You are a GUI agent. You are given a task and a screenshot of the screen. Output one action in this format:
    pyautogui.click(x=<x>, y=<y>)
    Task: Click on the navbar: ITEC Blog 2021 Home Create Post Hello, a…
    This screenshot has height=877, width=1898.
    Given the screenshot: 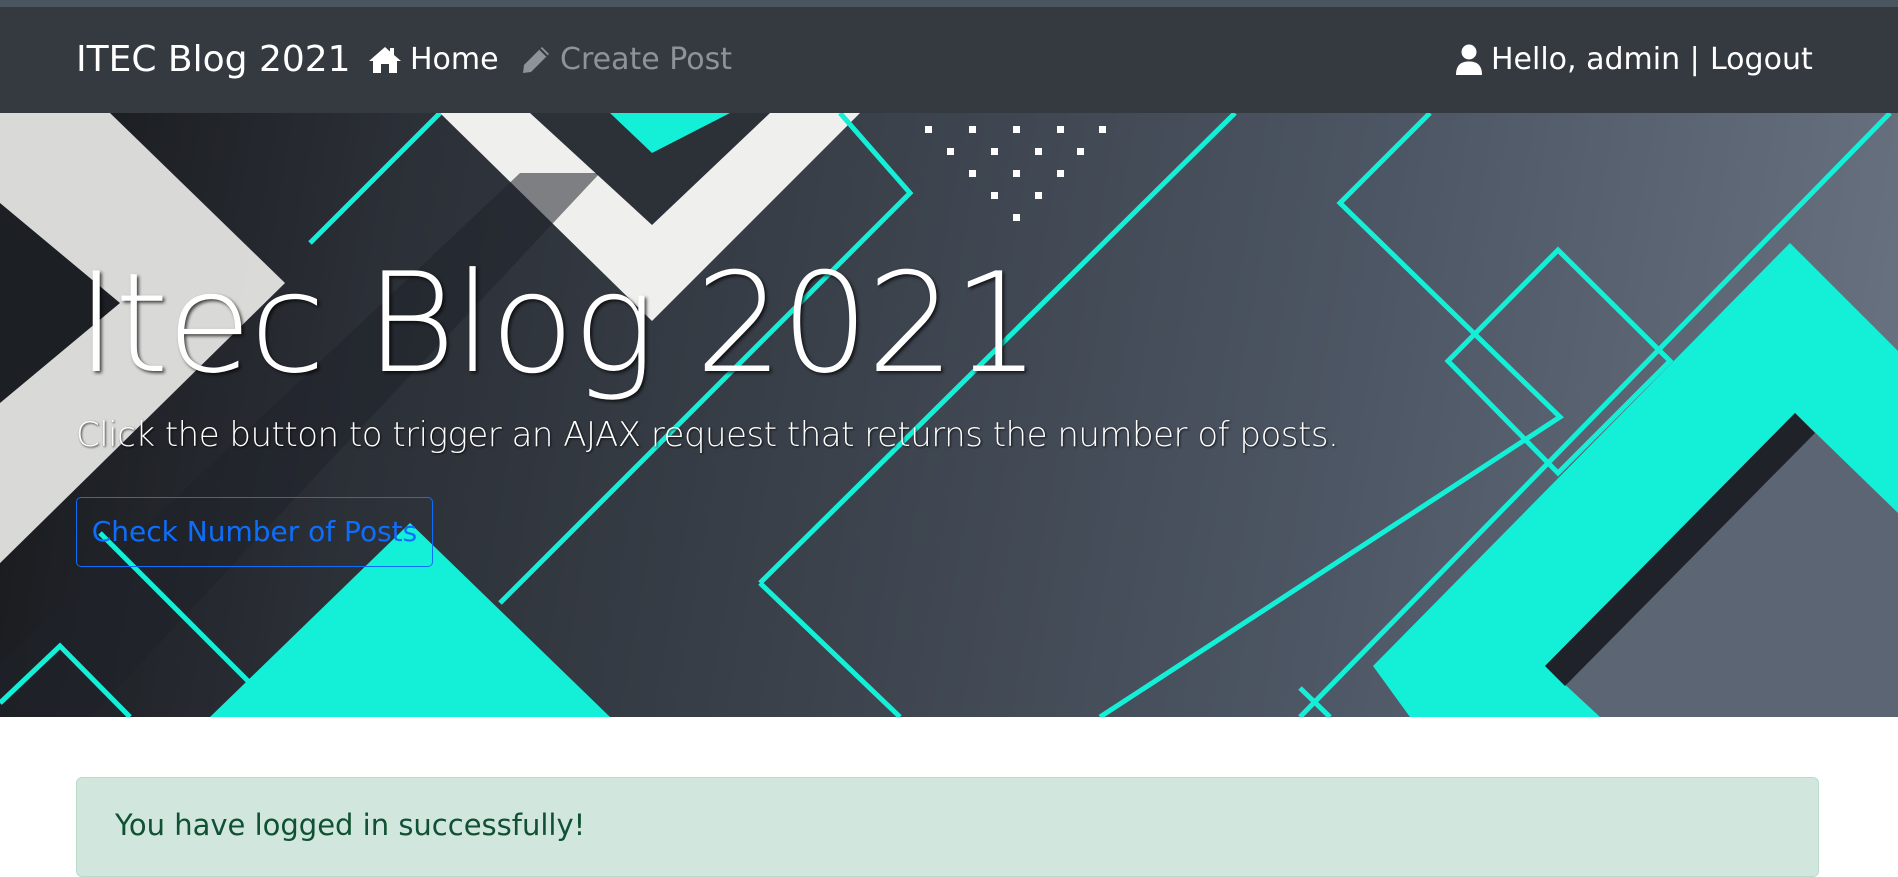 What is the action you would take?
    pyautogui.click(x=949, y=60)
    